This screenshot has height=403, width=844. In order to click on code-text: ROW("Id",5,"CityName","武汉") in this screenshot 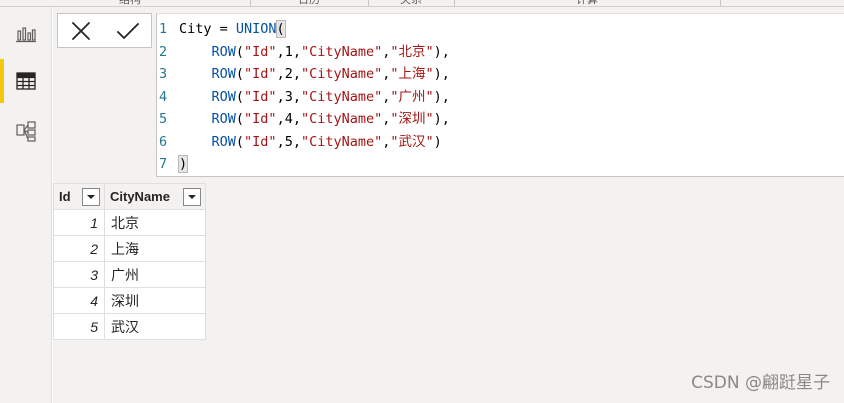, I will do `click(310, 142)`.